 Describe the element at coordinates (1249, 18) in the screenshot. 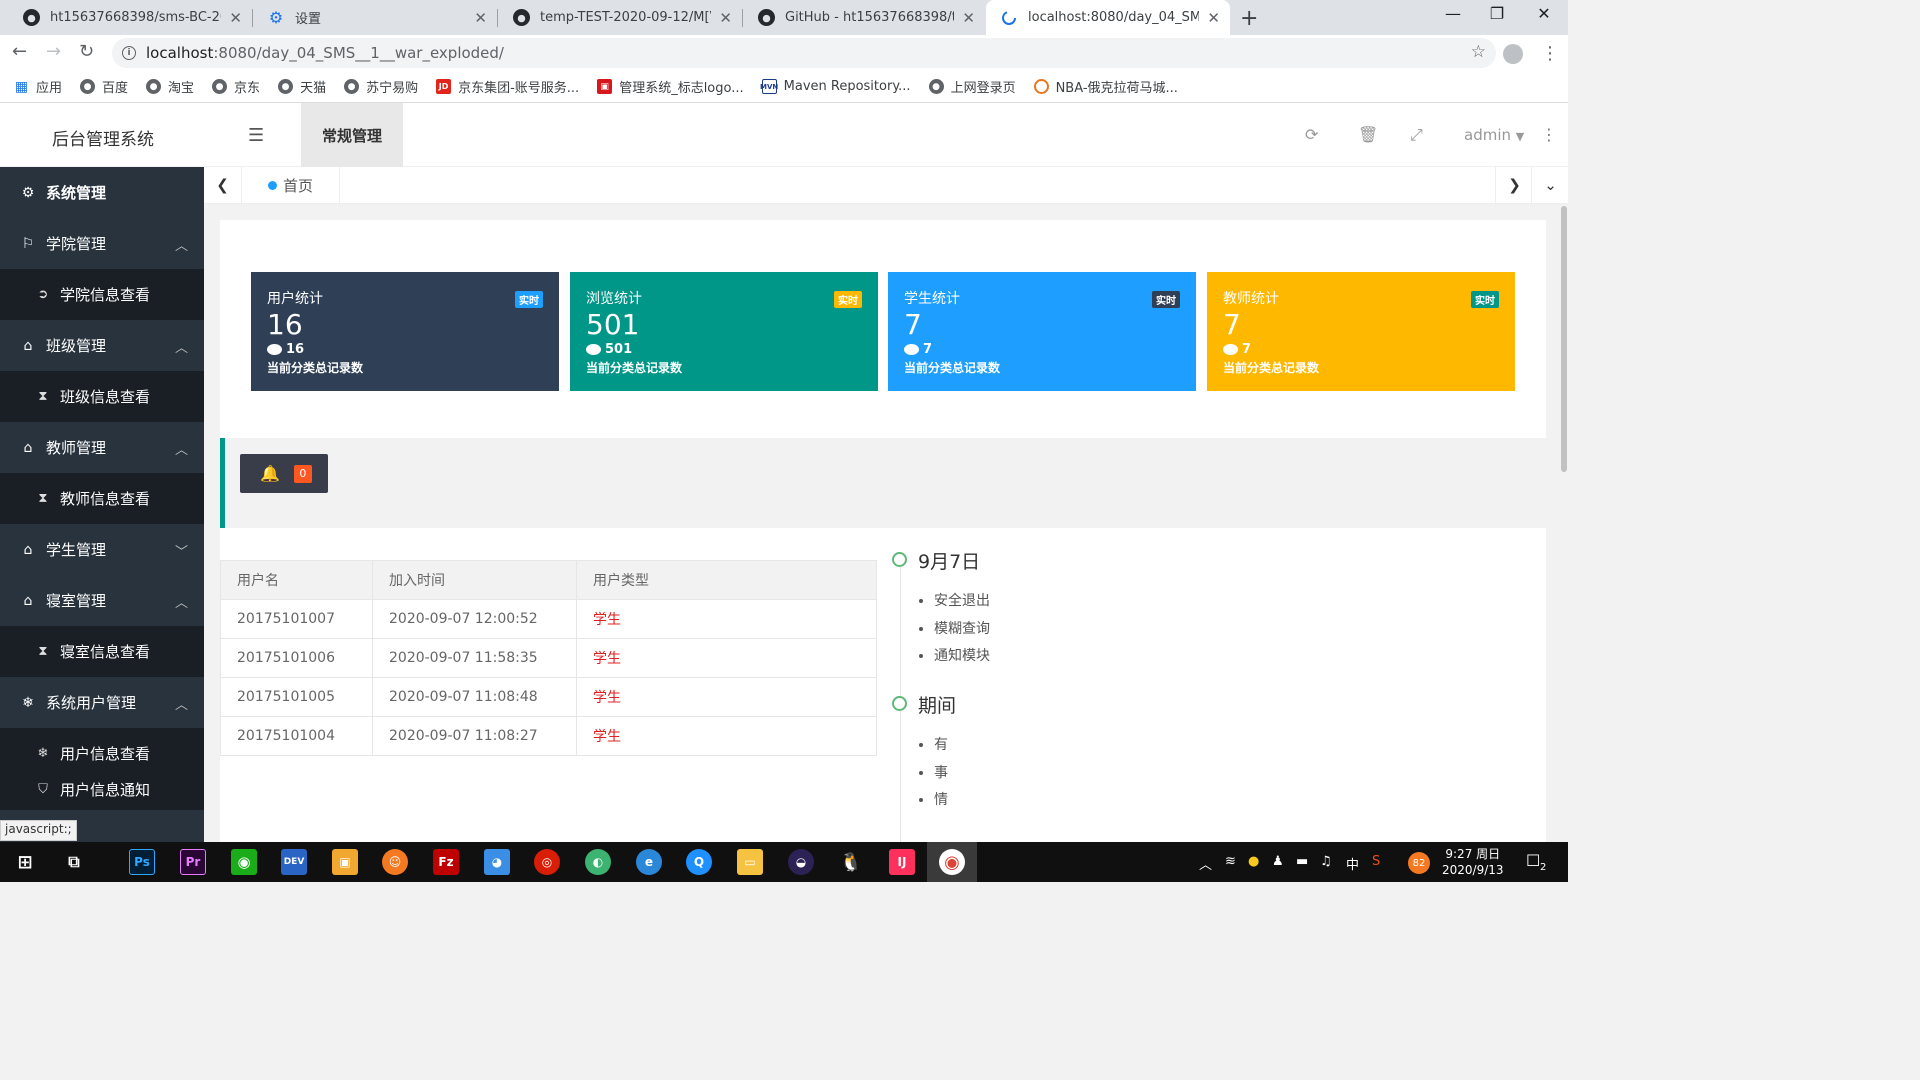

I see `new-tab-button: +` at that location.